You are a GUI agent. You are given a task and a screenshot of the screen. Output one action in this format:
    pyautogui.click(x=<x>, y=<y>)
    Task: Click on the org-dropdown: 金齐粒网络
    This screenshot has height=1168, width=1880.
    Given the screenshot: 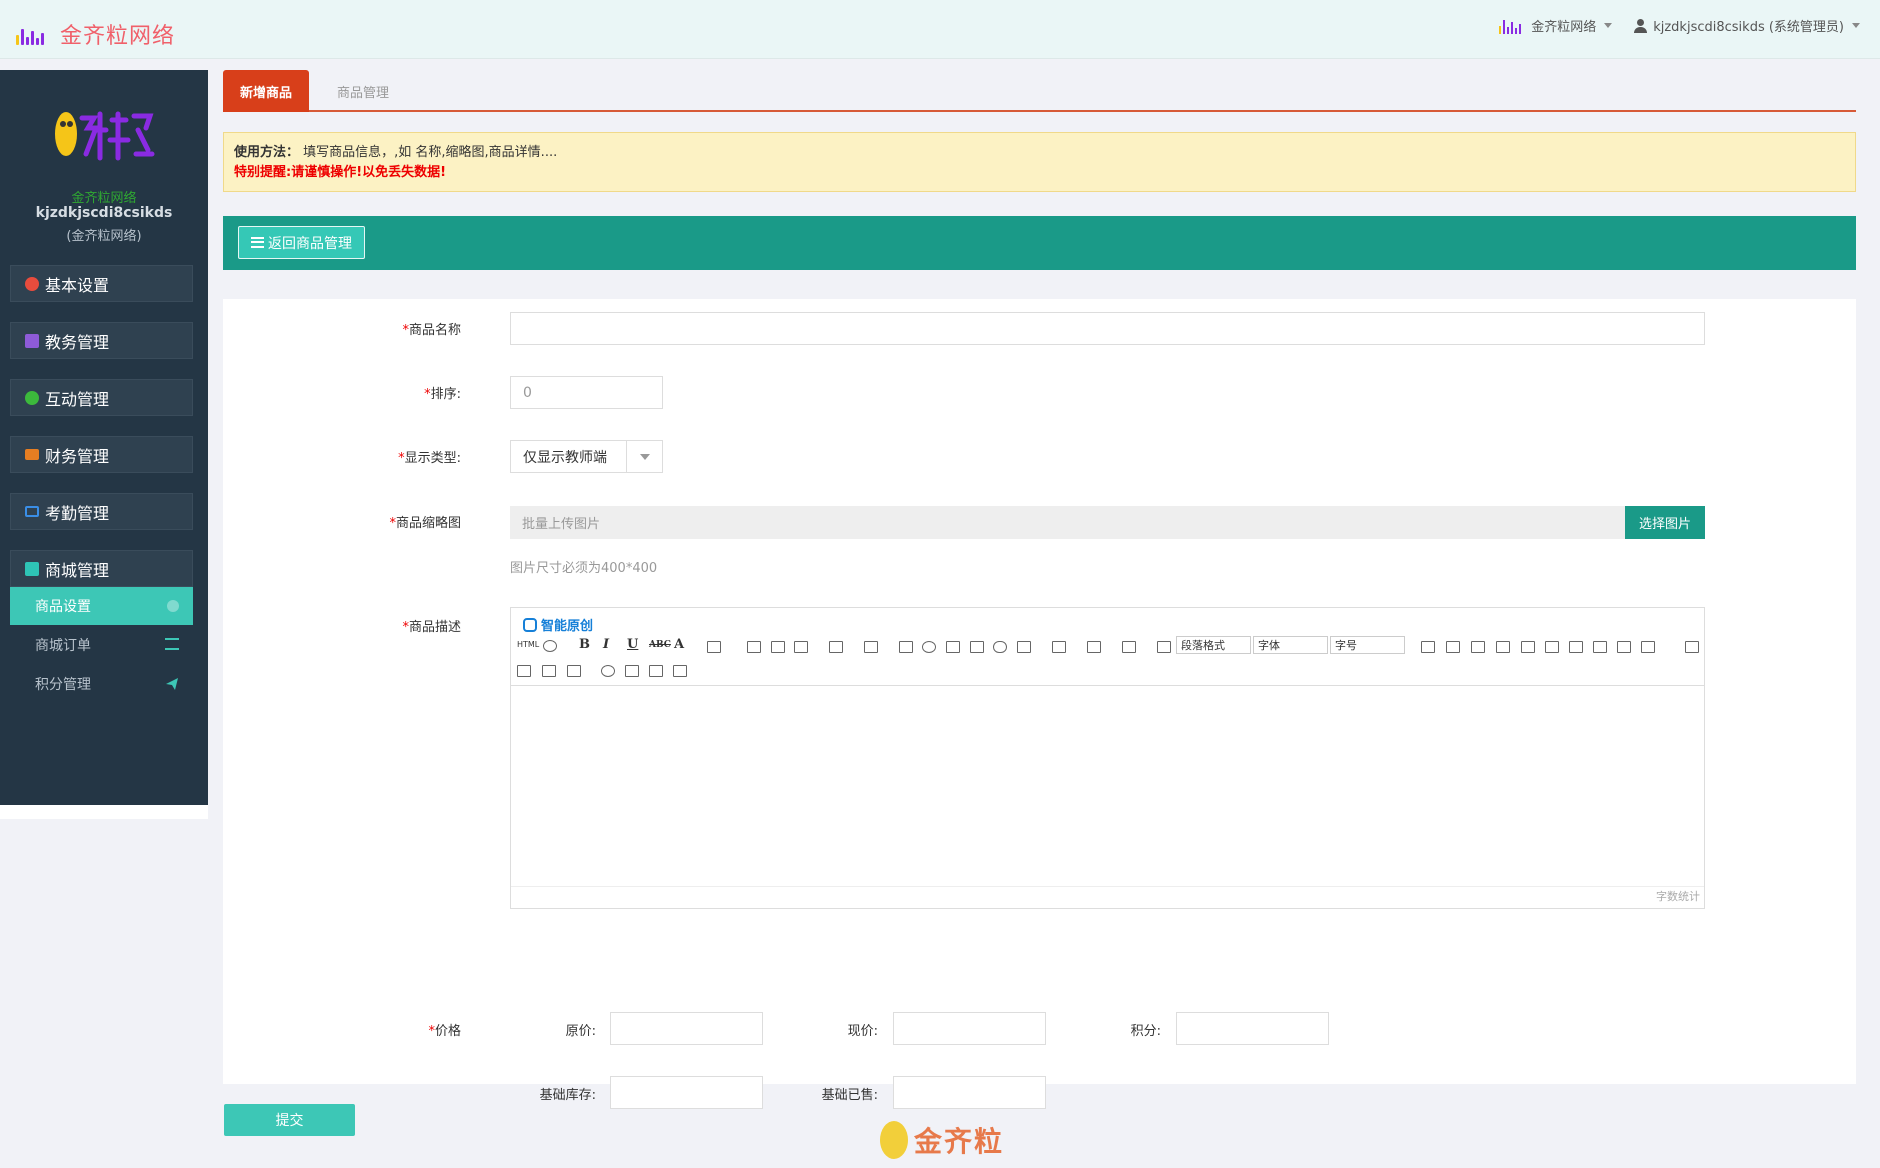 What is the action you would take?
    pyautogui.click(x=1556, y=25)
    